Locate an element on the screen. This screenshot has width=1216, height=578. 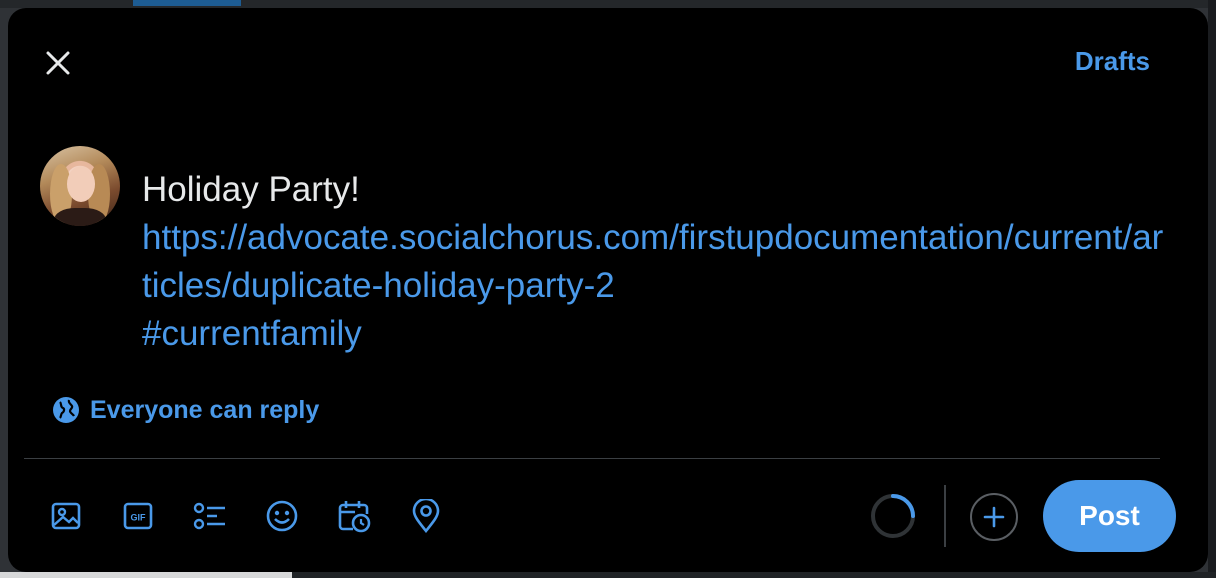
post-button: Post is located at coordinates (1109, 516).